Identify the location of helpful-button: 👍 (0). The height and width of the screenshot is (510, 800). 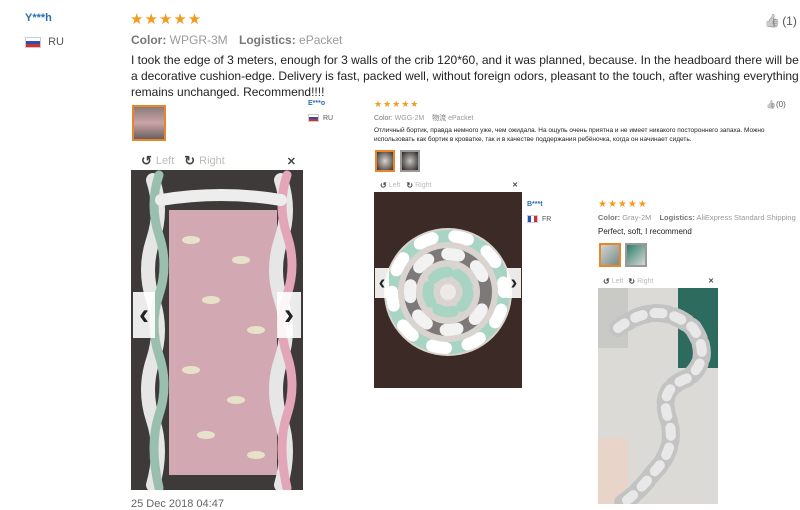
(776, 104).